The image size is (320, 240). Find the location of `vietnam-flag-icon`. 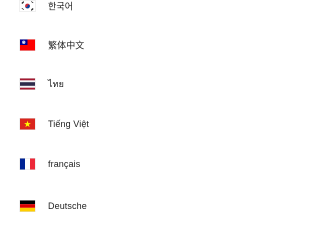

vietnam-flag-icon is located at coordinates (27, 124).